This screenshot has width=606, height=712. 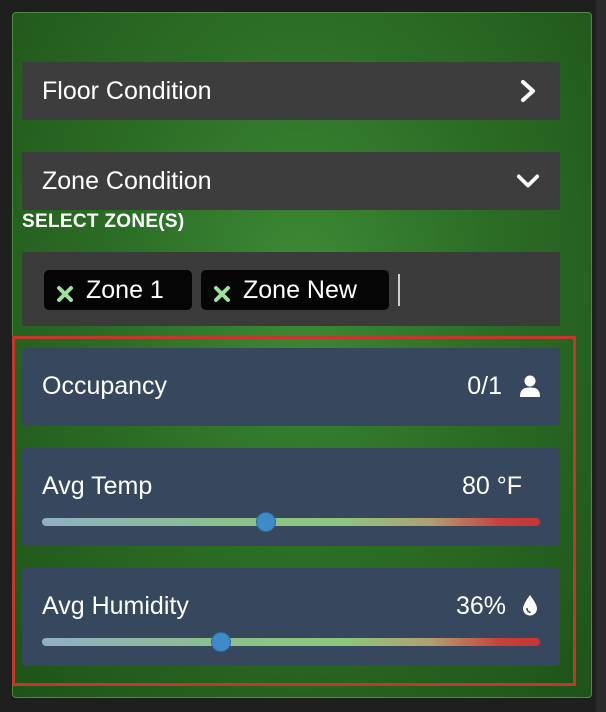 What do you see at coordinates (291, 181) in the screenshot?
I see `zone-condition-accordion: Zone Condition` at bounding box center [291, 181].